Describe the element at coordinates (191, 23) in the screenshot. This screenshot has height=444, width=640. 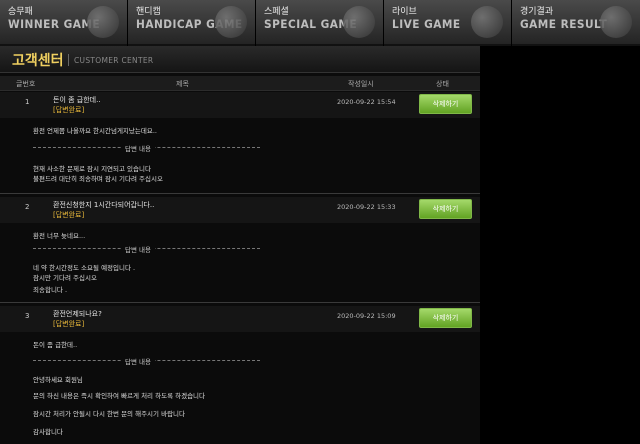
I see `nav-tab-handicap-game: 핸디캡 HANDICAP GAME` at that location.